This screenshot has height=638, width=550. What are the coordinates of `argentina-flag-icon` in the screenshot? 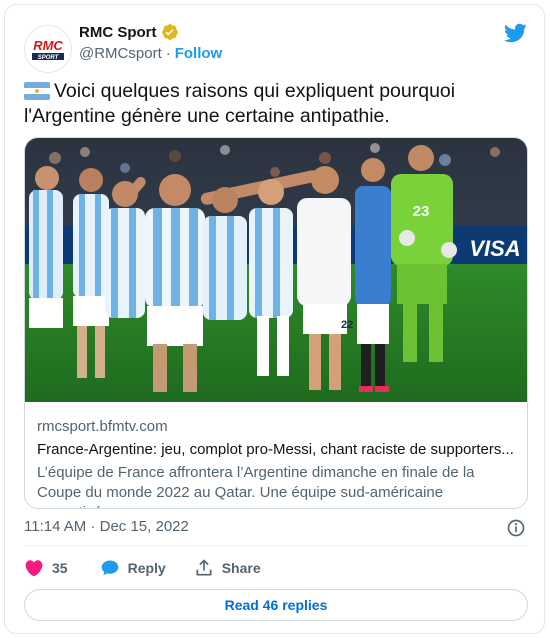 It's located at (37, 91).